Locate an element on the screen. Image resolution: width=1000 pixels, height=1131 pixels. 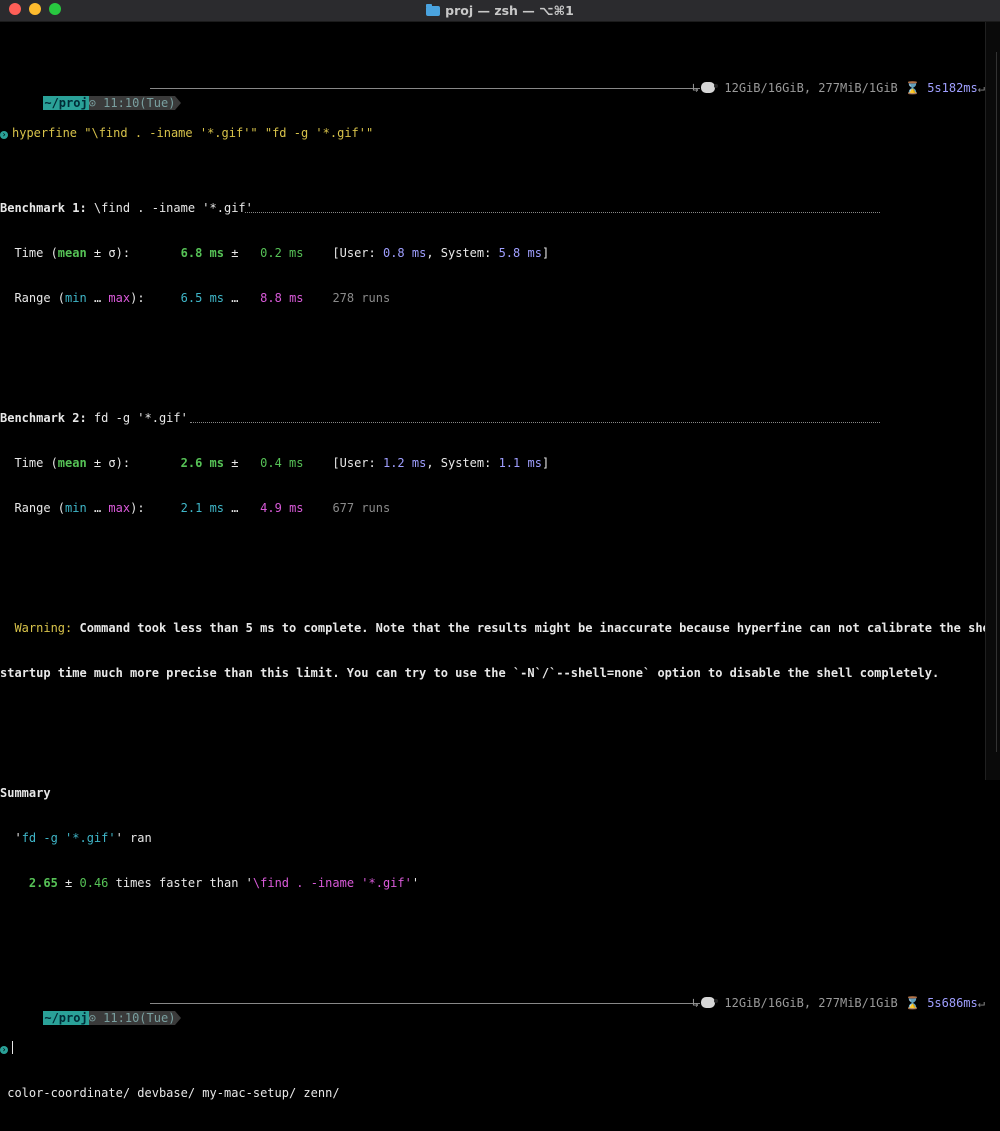
summary-heading: Summary is located at coordinates (25, 793).